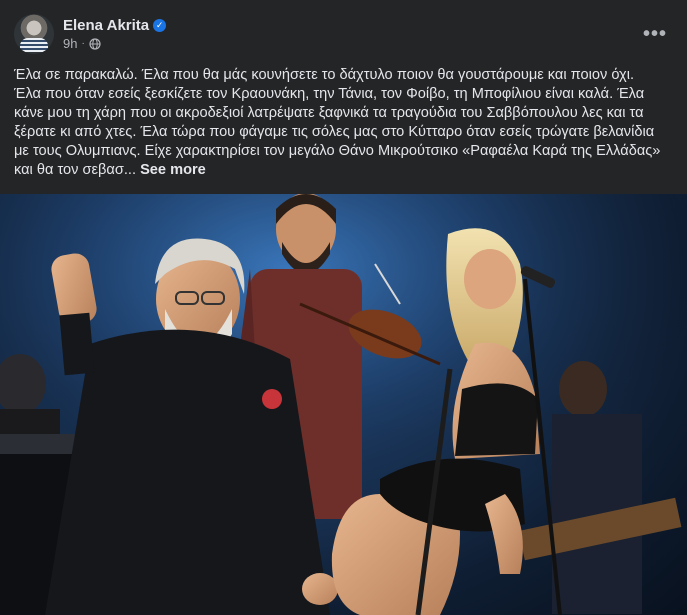 The image size is (687, 615). Describe the element at coordinates (655, 34) in the screenshot. I see `more-options-icon: •••` at that location.